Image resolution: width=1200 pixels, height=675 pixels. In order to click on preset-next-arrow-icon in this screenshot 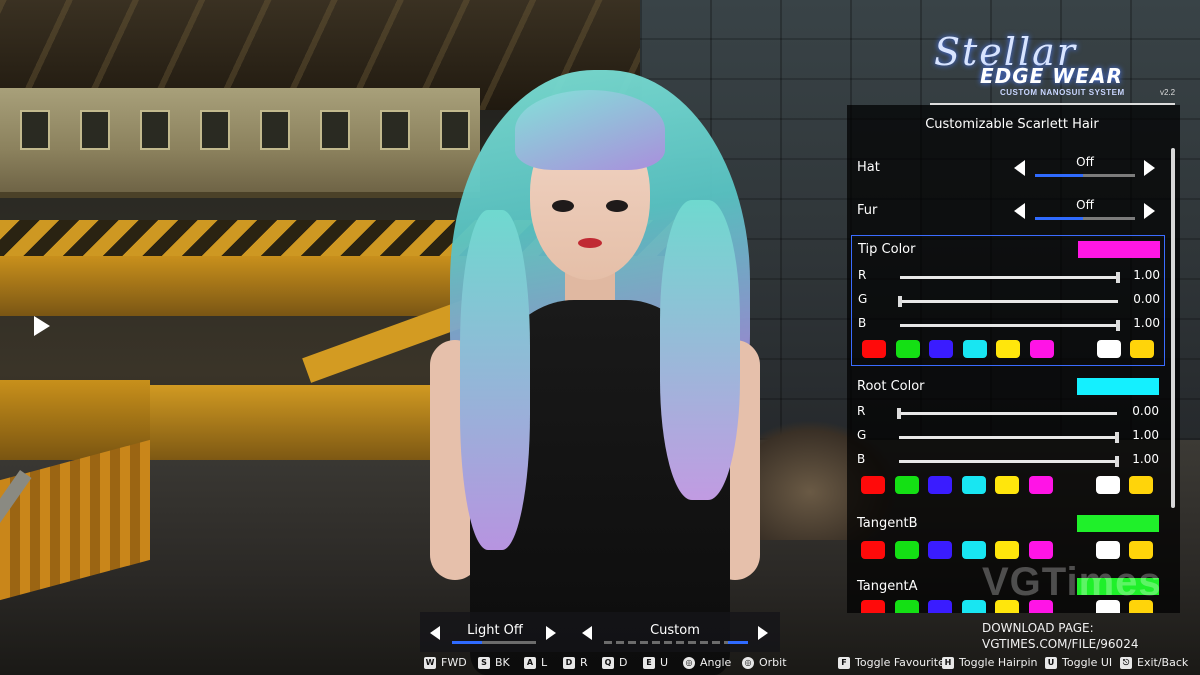, I will do `click(763, 633)`.